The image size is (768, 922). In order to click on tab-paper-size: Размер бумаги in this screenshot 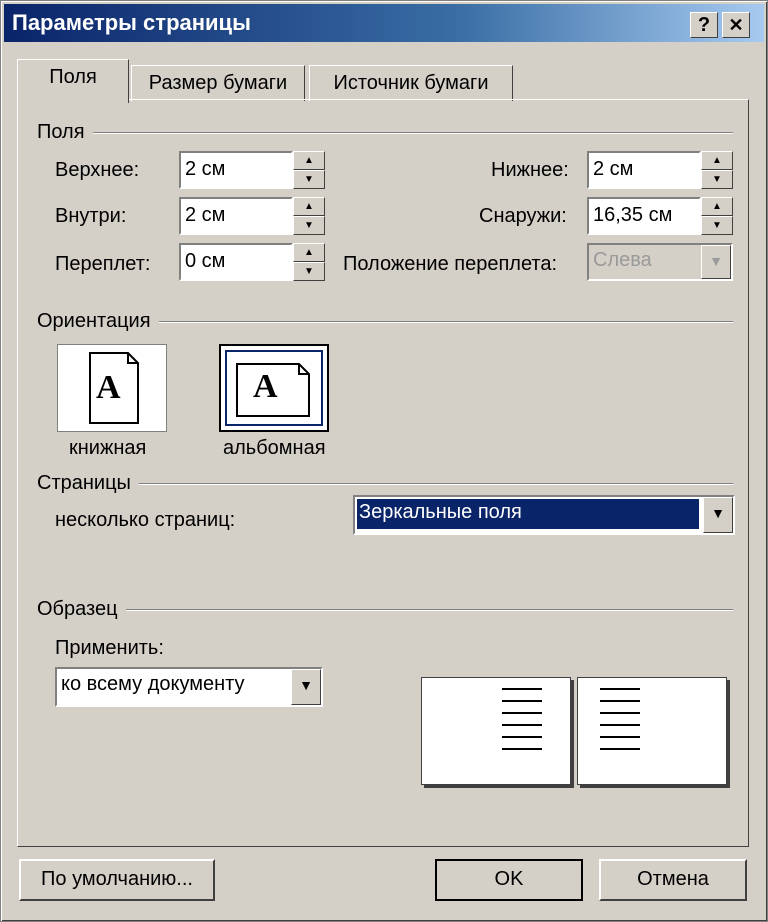, I will do `click(218, 83)`.